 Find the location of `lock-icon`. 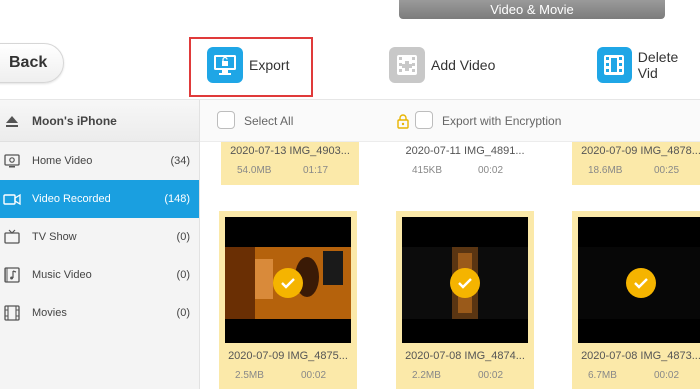

lock-icon is located at coordinates (403, 121).